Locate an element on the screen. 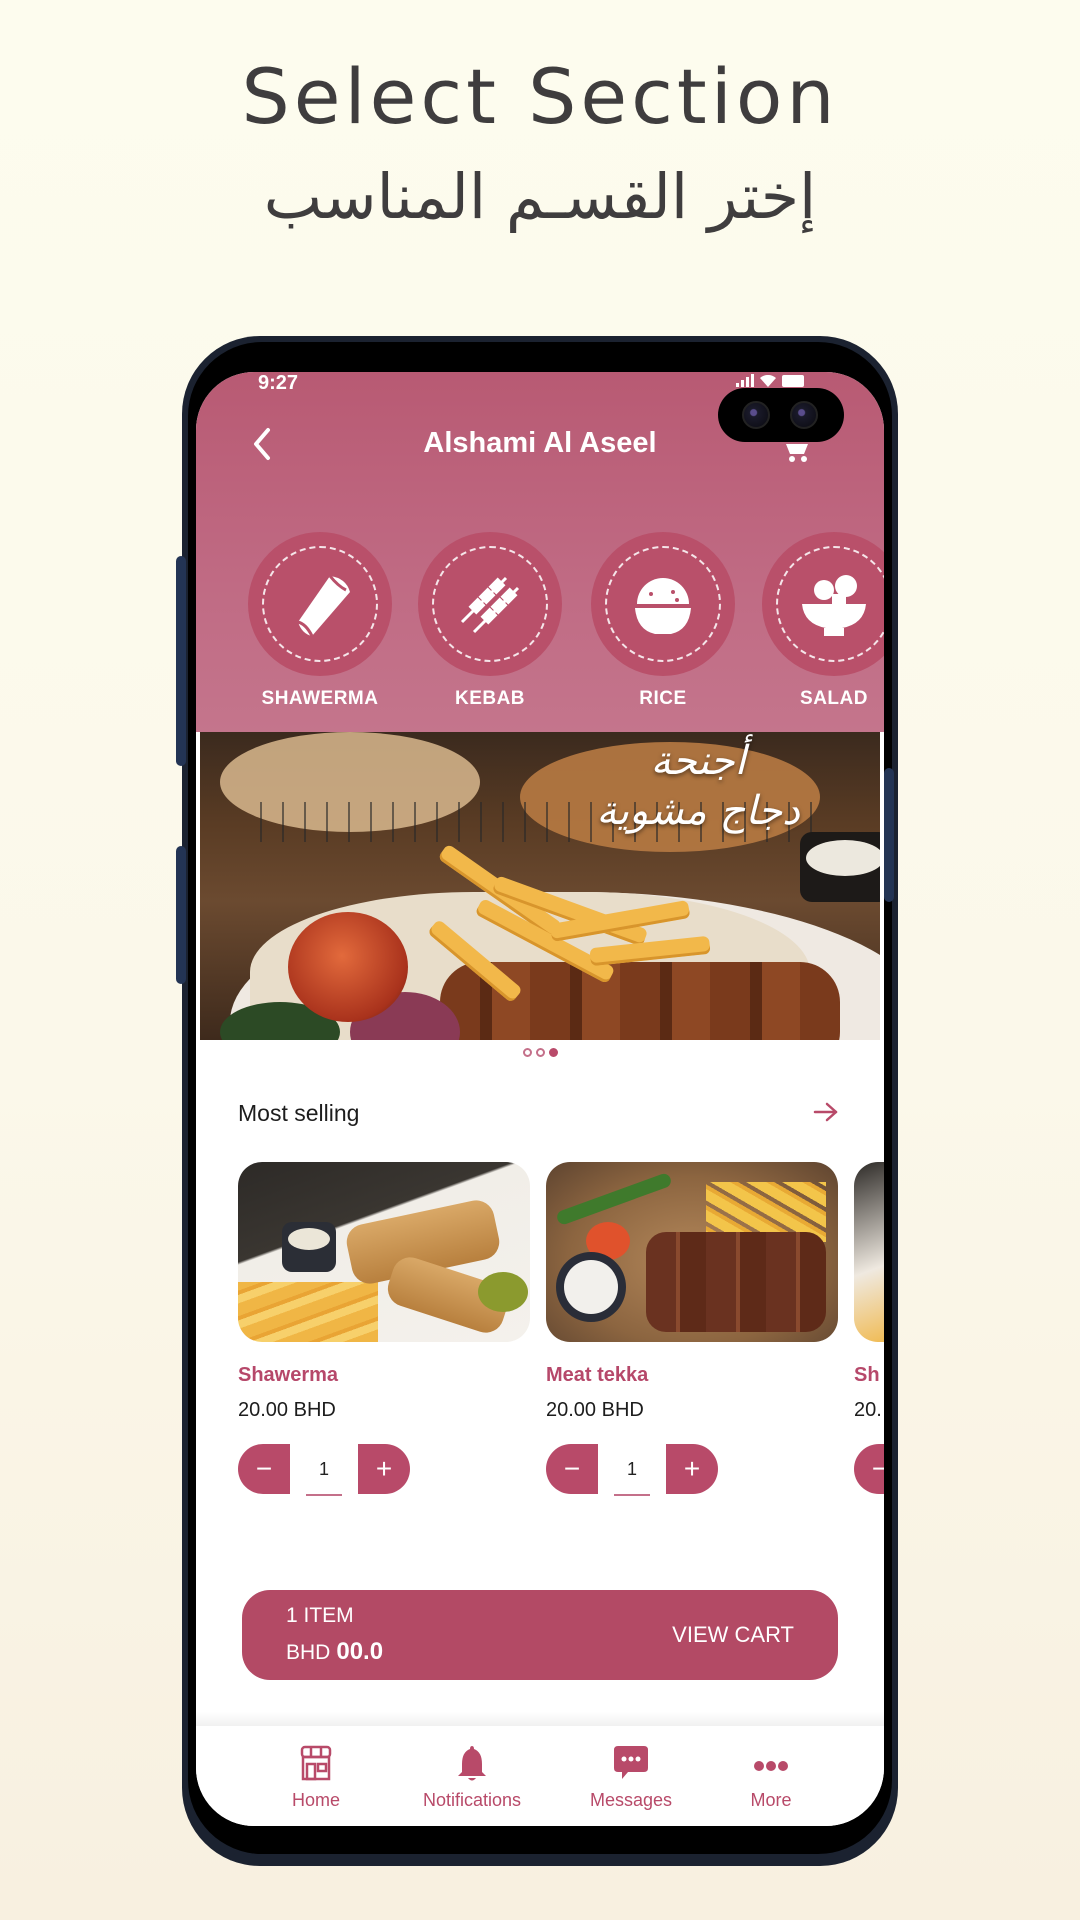 Image resolution: width=1080 pixels, height=1920 pixels. kebab-skewer-icon is located at coordinates (490, 605).